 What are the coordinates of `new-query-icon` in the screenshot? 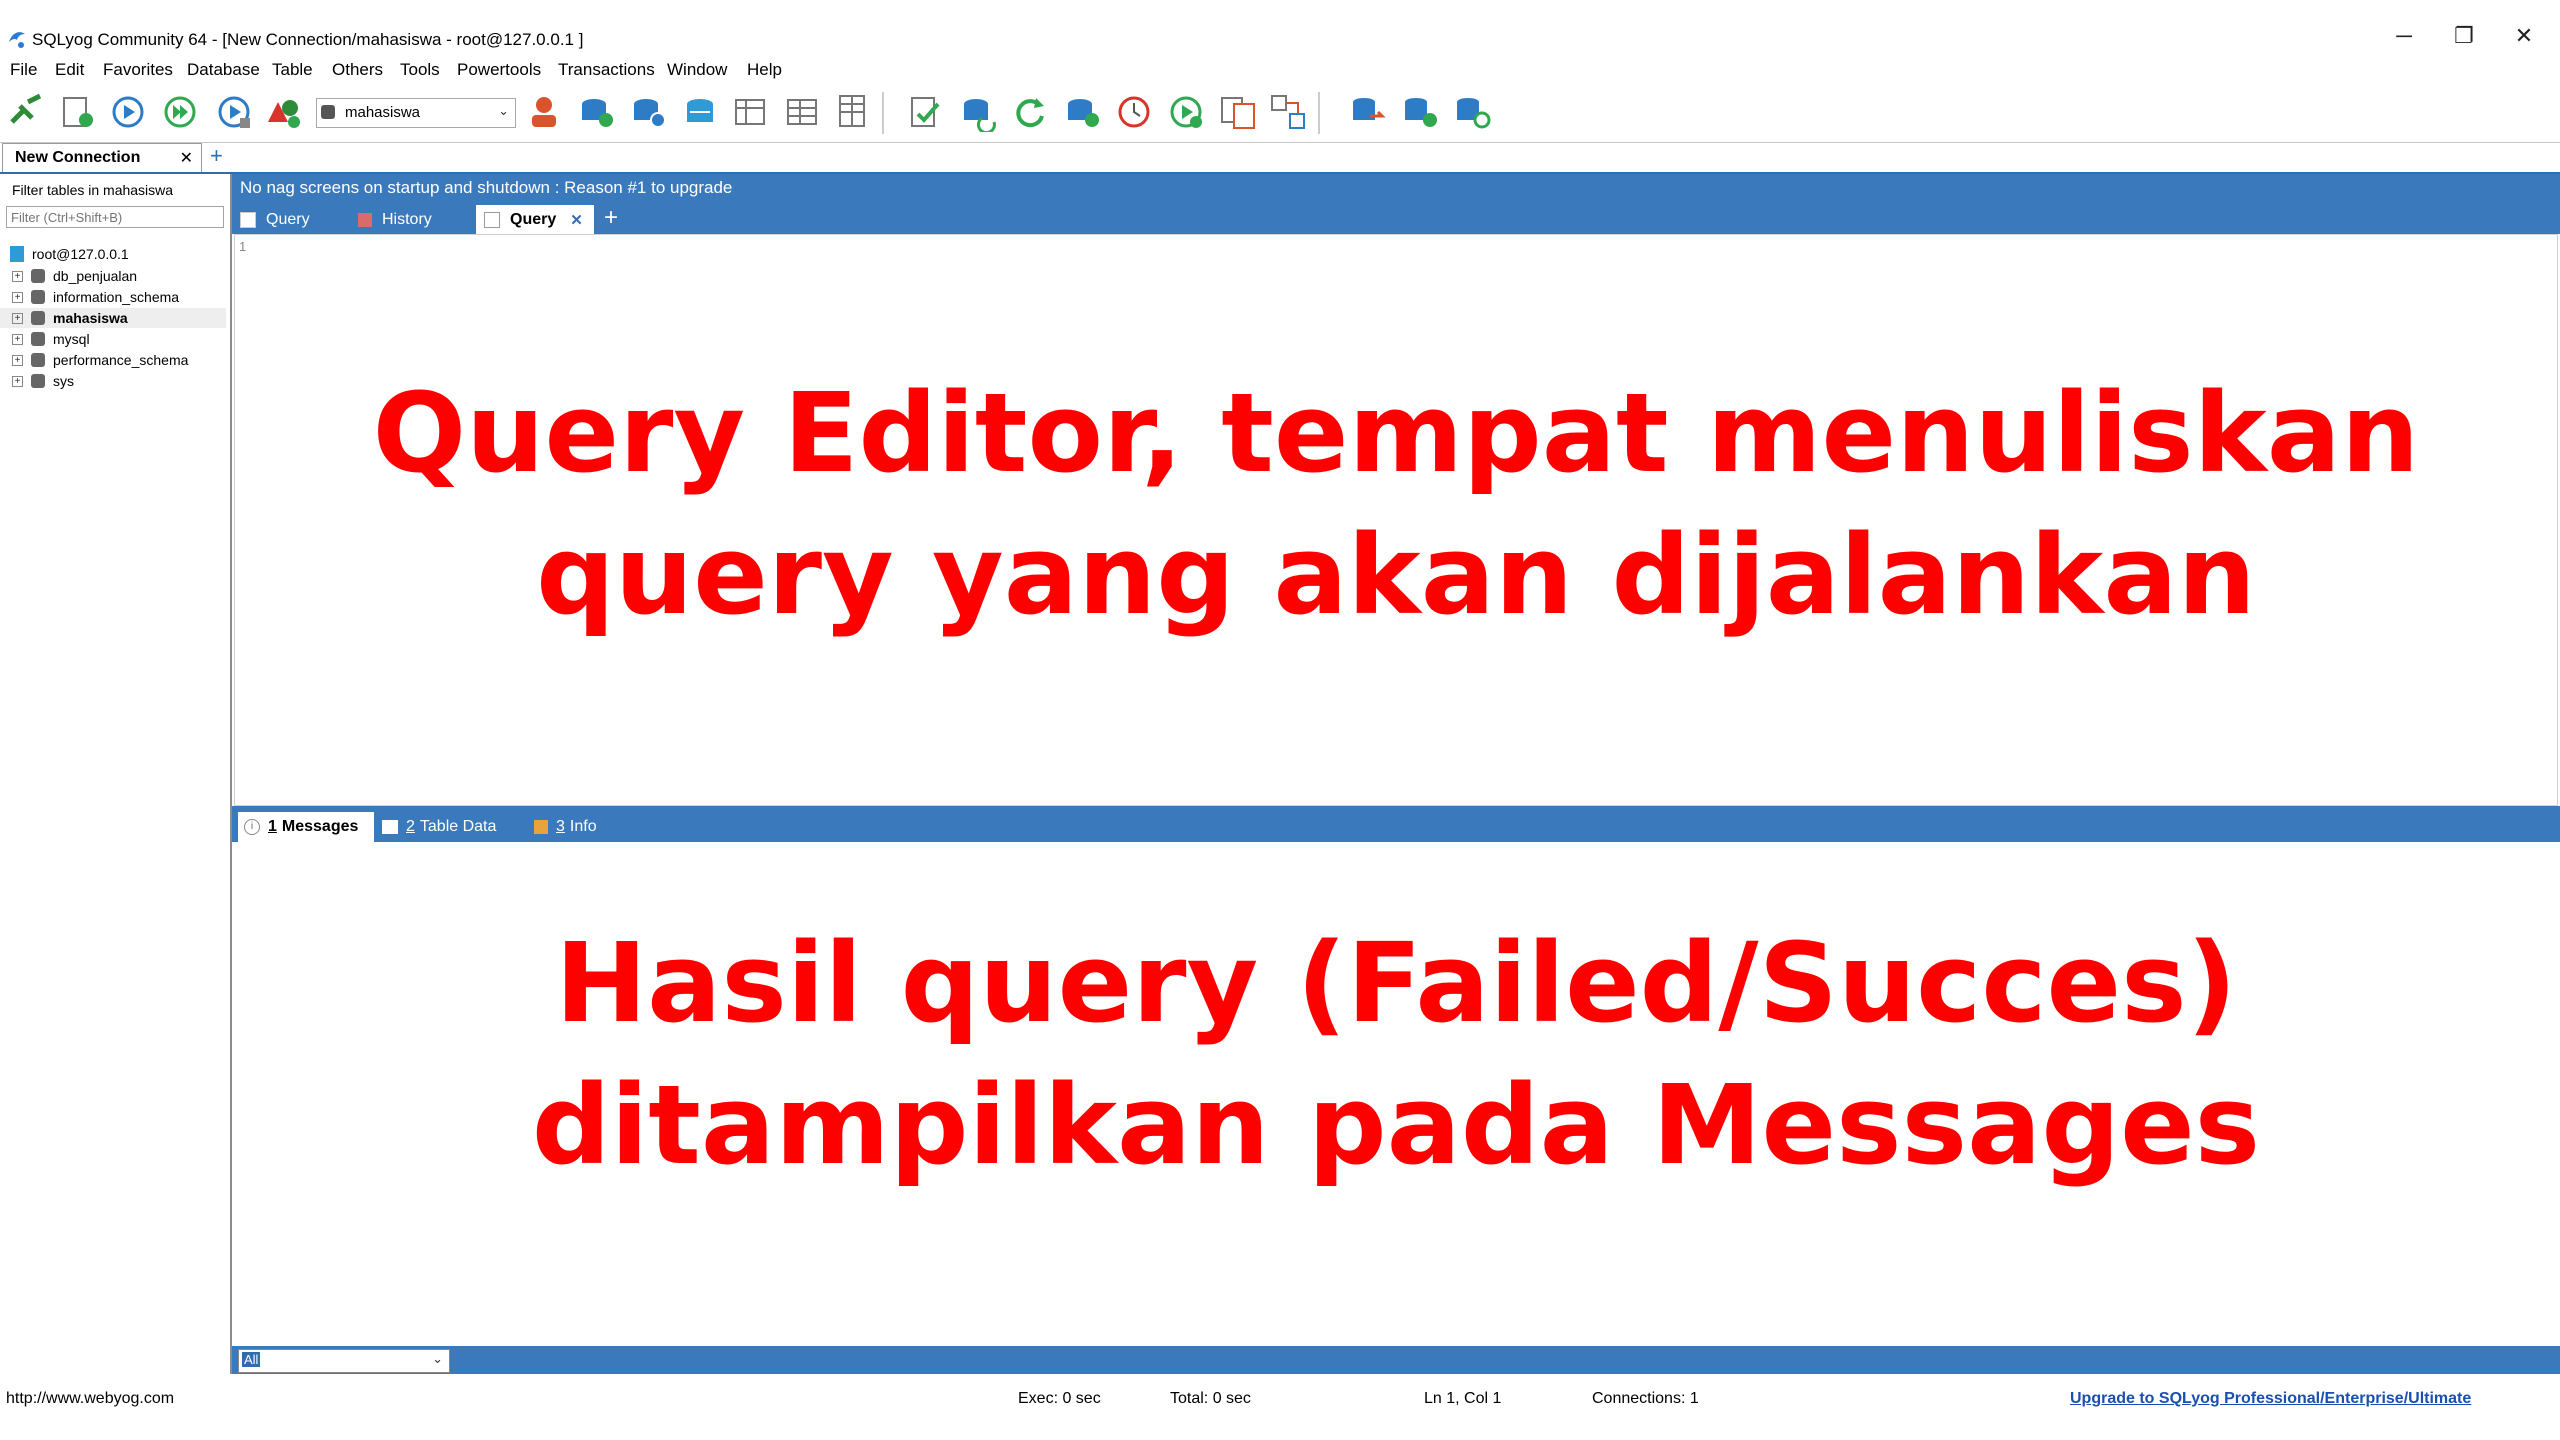 It's located at (78, 112).